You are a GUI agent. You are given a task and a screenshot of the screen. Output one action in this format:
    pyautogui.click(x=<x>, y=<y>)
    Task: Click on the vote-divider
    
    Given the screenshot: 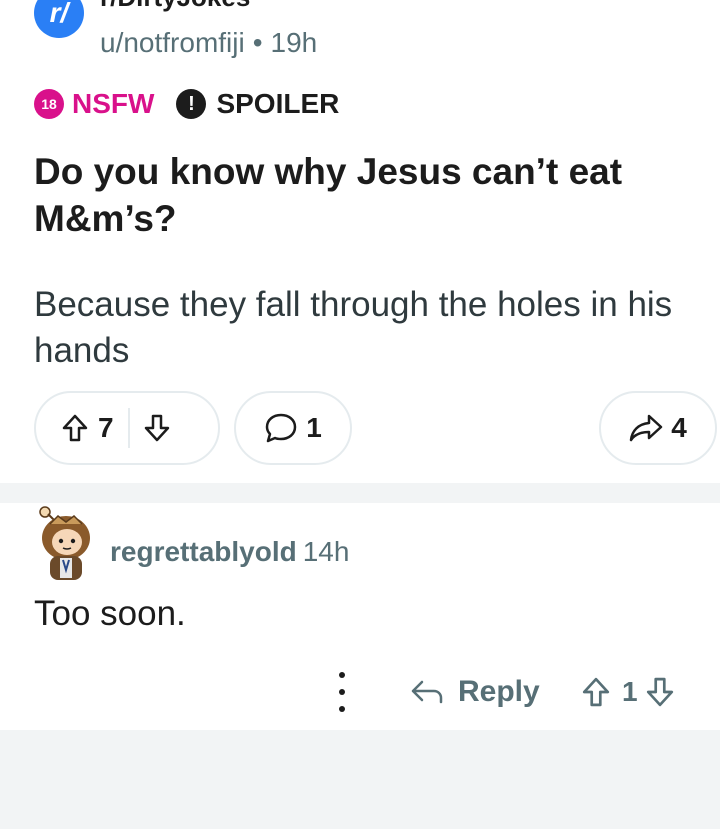 What is the action you would take?
    pyautogui.click(x=128, y=428)
    